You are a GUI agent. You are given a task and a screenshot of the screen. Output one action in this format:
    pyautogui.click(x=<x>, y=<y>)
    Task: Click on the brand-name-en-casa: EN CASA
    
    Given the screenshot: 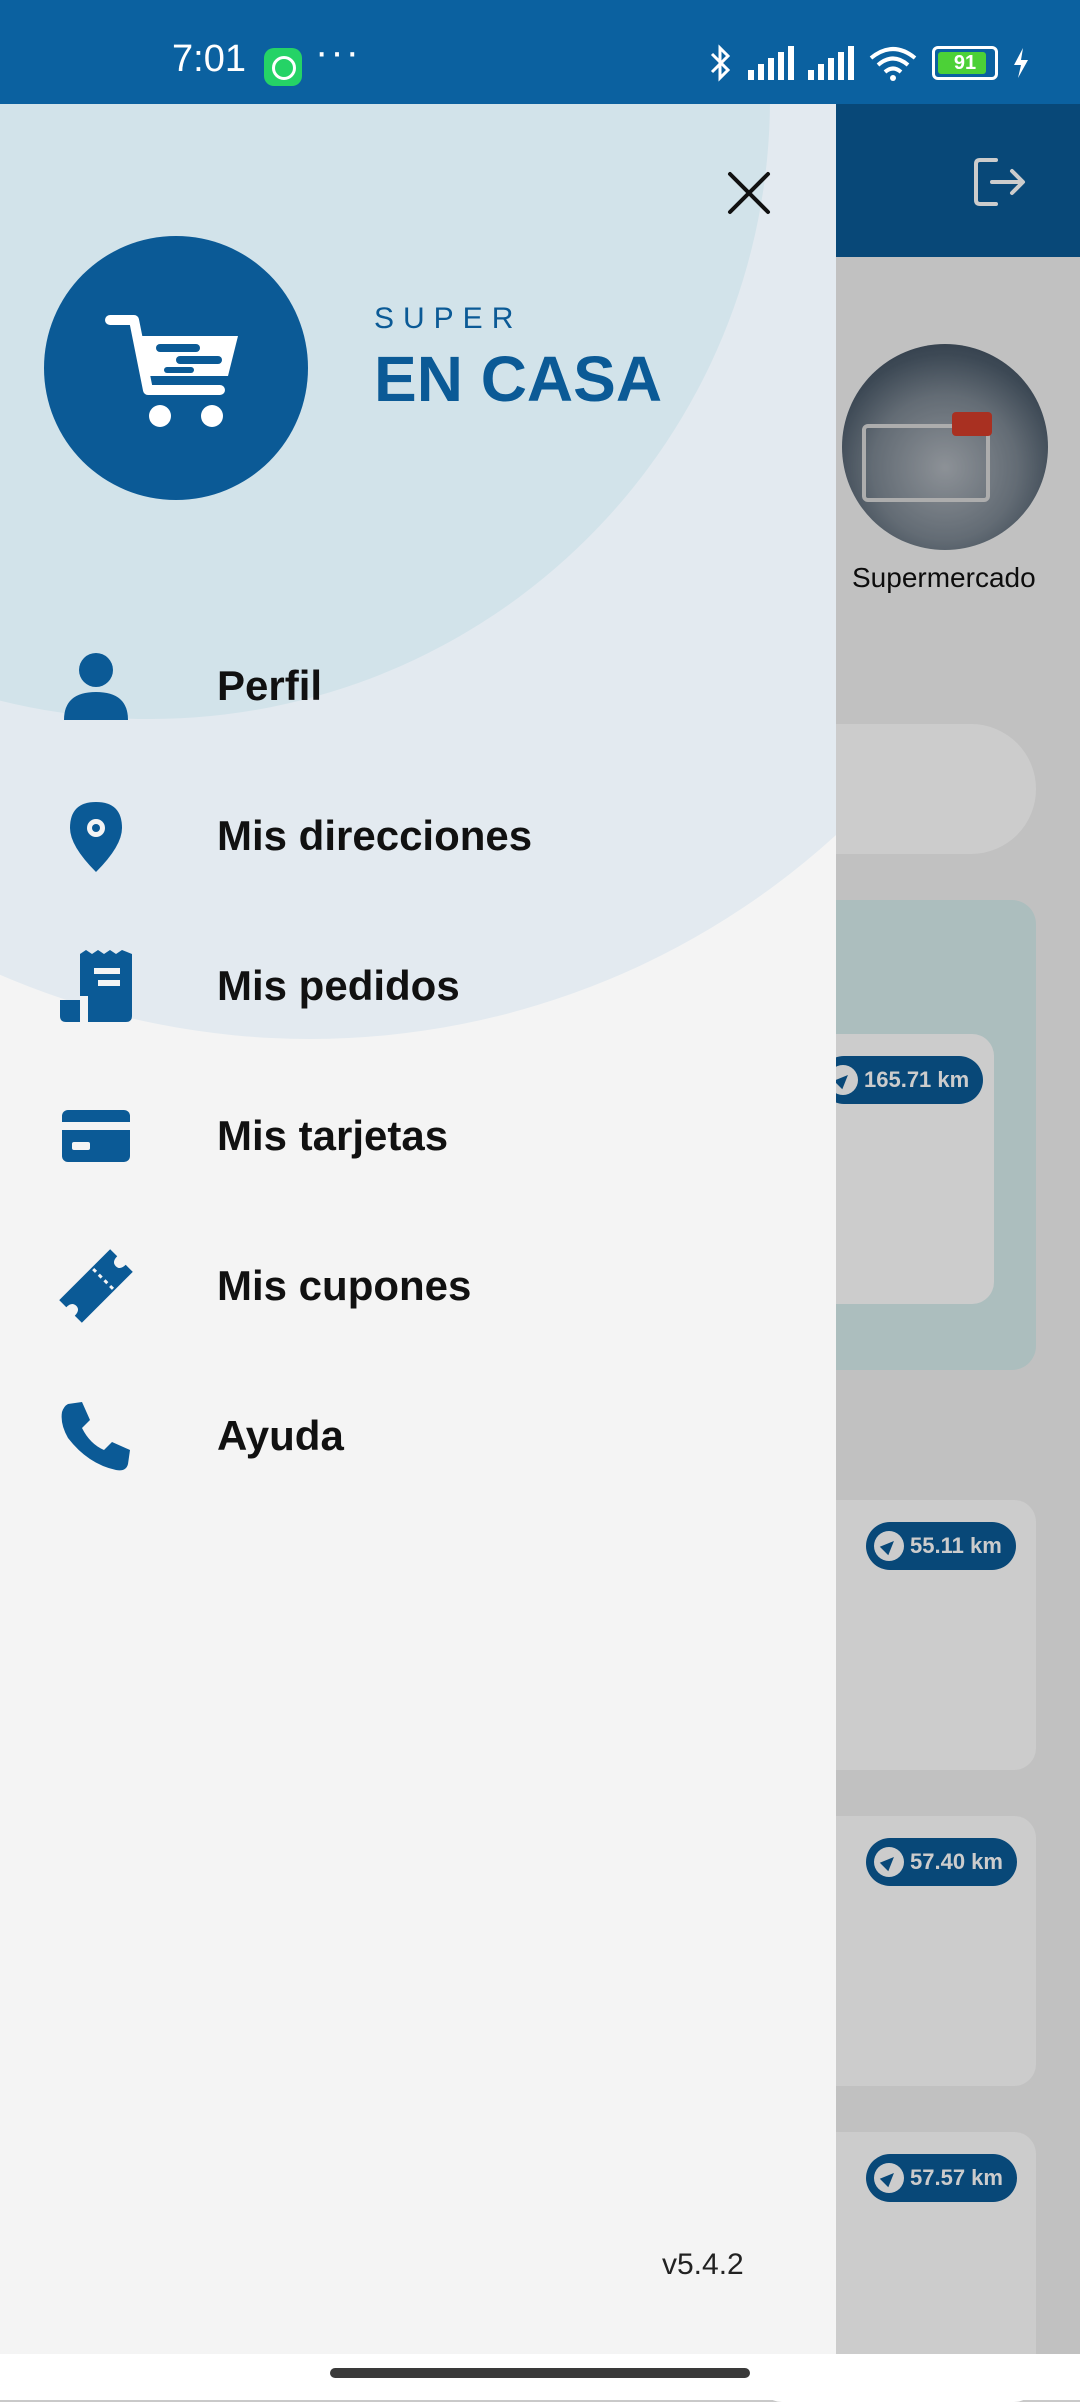 What is the action you would take?
    pyautogui.click(x=518, y=379)
    